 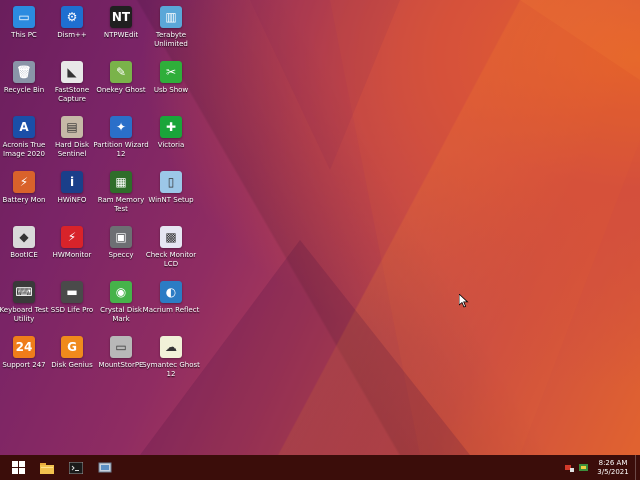 I want to click on desktop-icon: G Disk Genius, so click(x=72, y=351).